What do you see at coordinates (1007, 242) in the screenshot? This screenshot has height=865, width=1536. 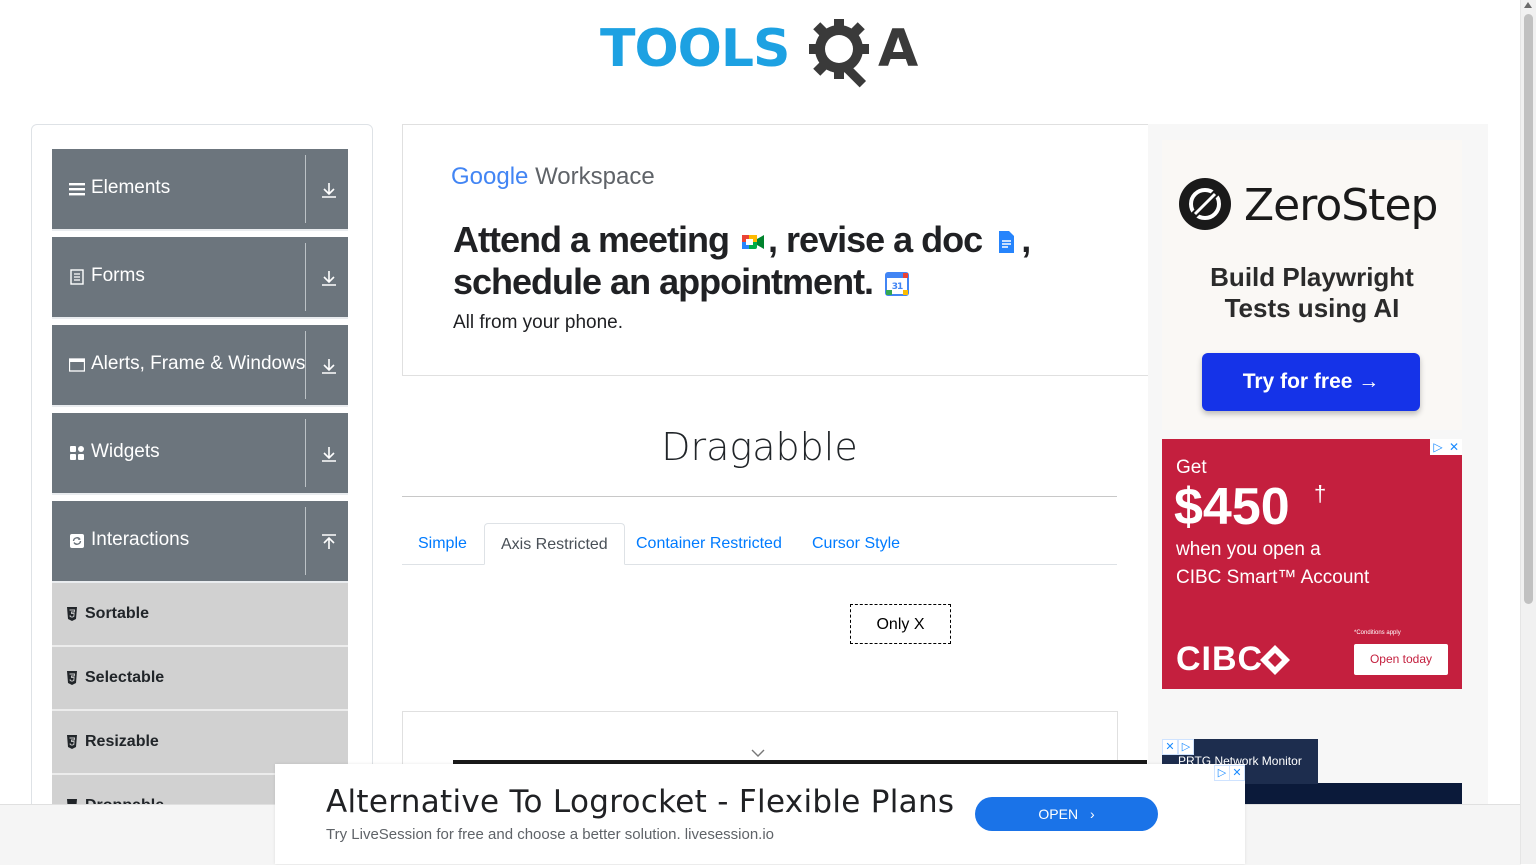 I see `google-docs-icon` at bounding box center [1007, 242].